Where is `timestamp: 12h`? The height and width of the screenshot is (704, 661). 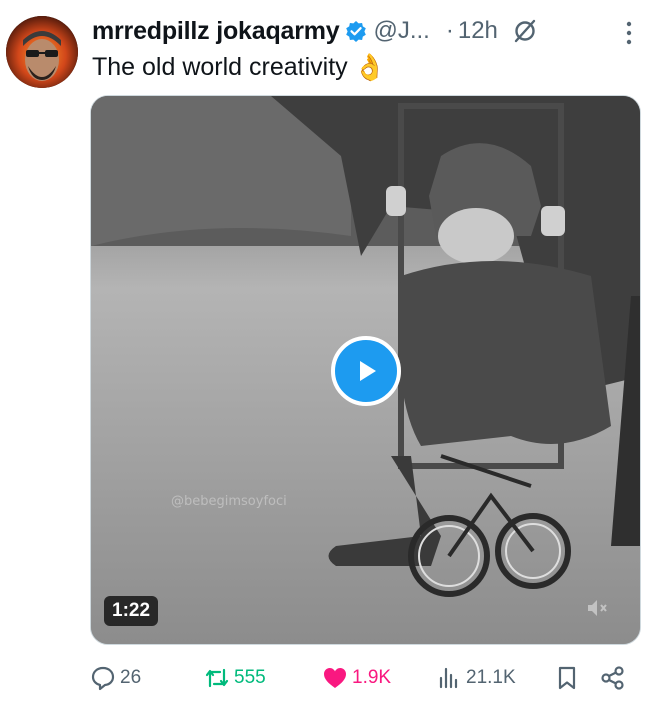
timestamp: 12h is located at coordinates (478, 31).